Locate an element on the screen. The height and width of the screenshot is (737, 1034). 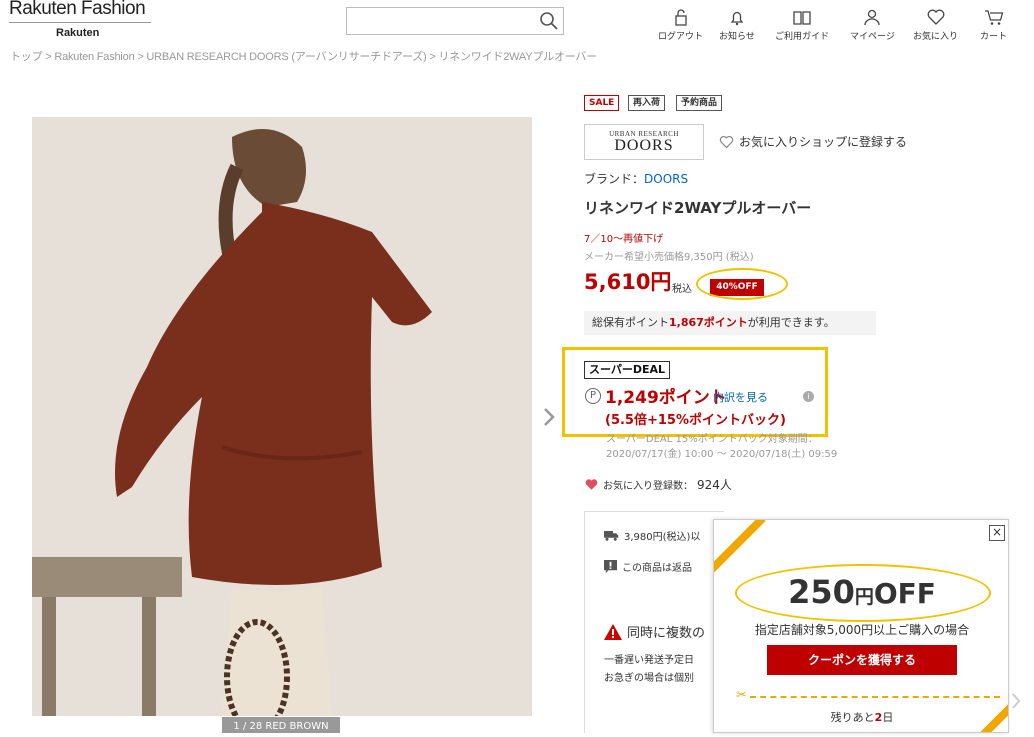
favorite-shop-button: お気に入りショップに登録する is located at coordinates (813, 141).